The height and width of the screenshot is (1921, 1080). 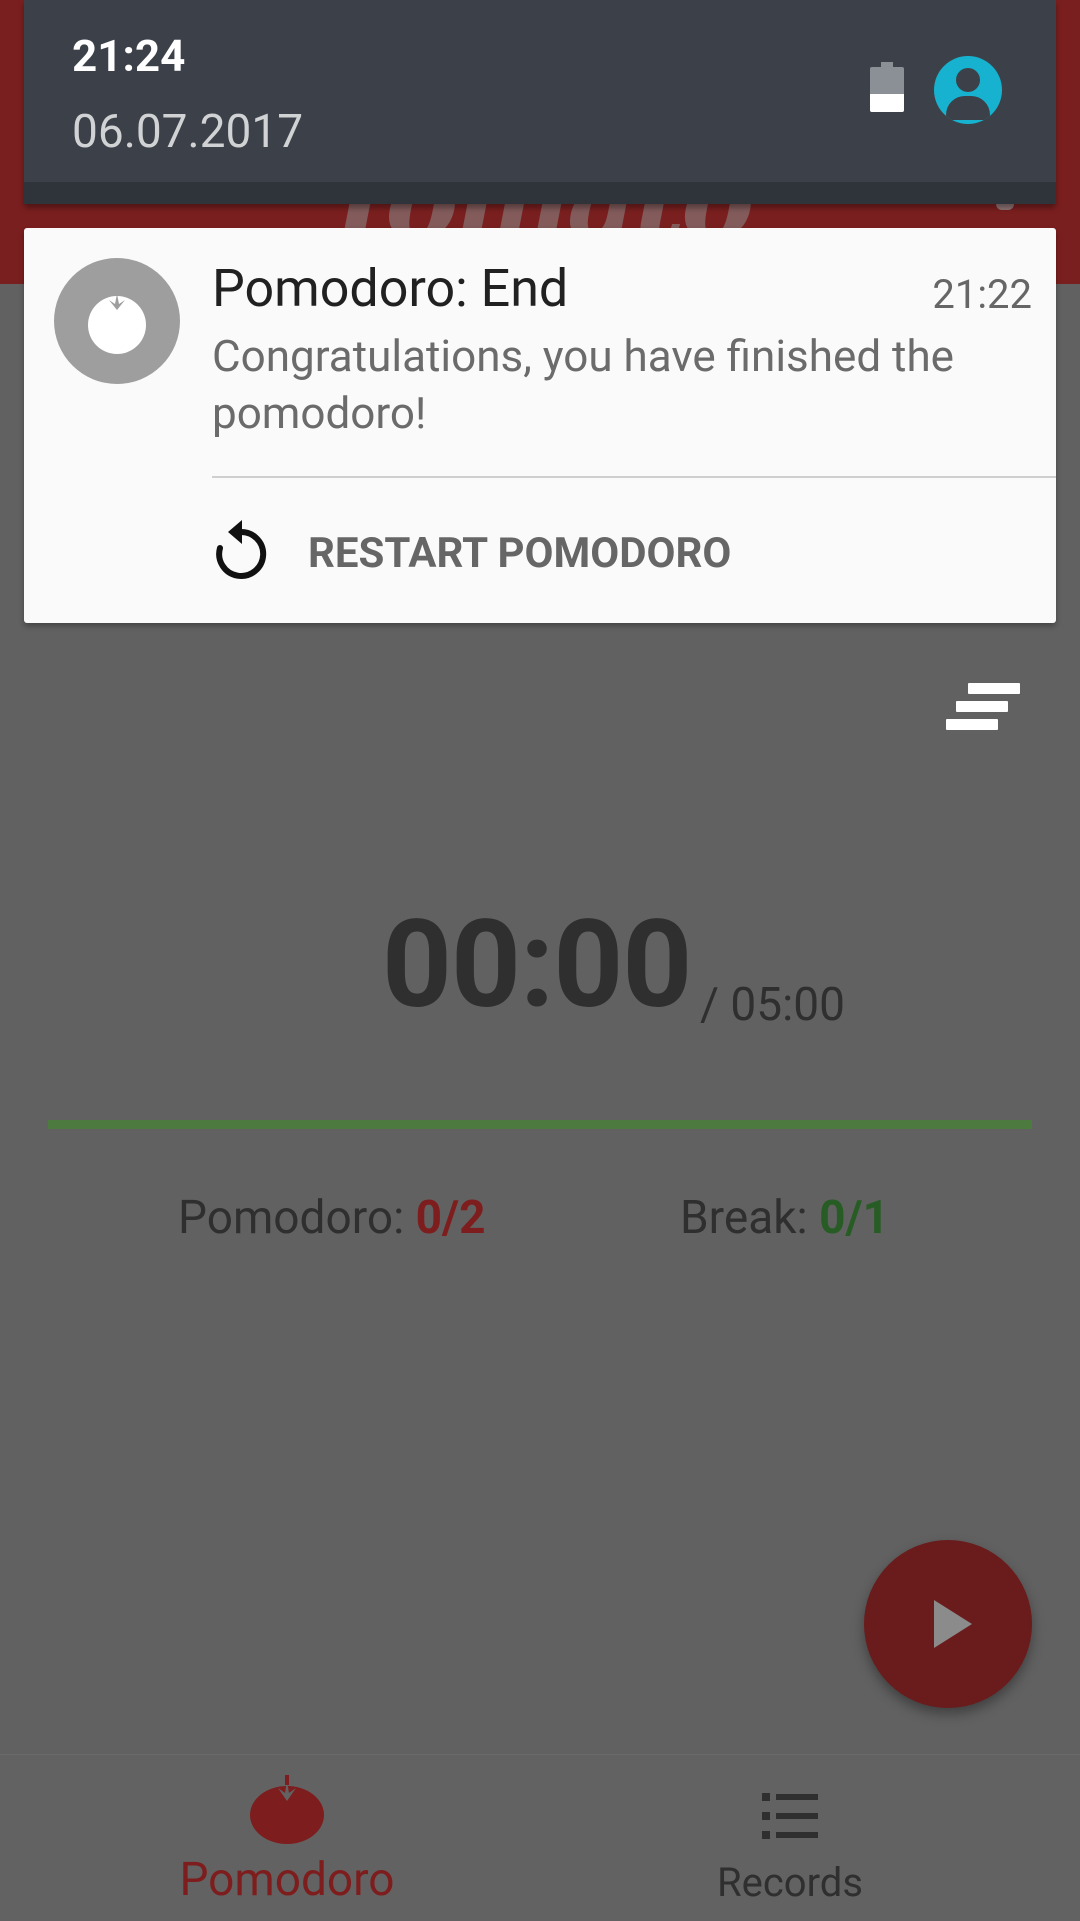 What do you see at coordinates (887, 87) in the screenshot?
I see `battery-icon` at bounding box center [887, 87].